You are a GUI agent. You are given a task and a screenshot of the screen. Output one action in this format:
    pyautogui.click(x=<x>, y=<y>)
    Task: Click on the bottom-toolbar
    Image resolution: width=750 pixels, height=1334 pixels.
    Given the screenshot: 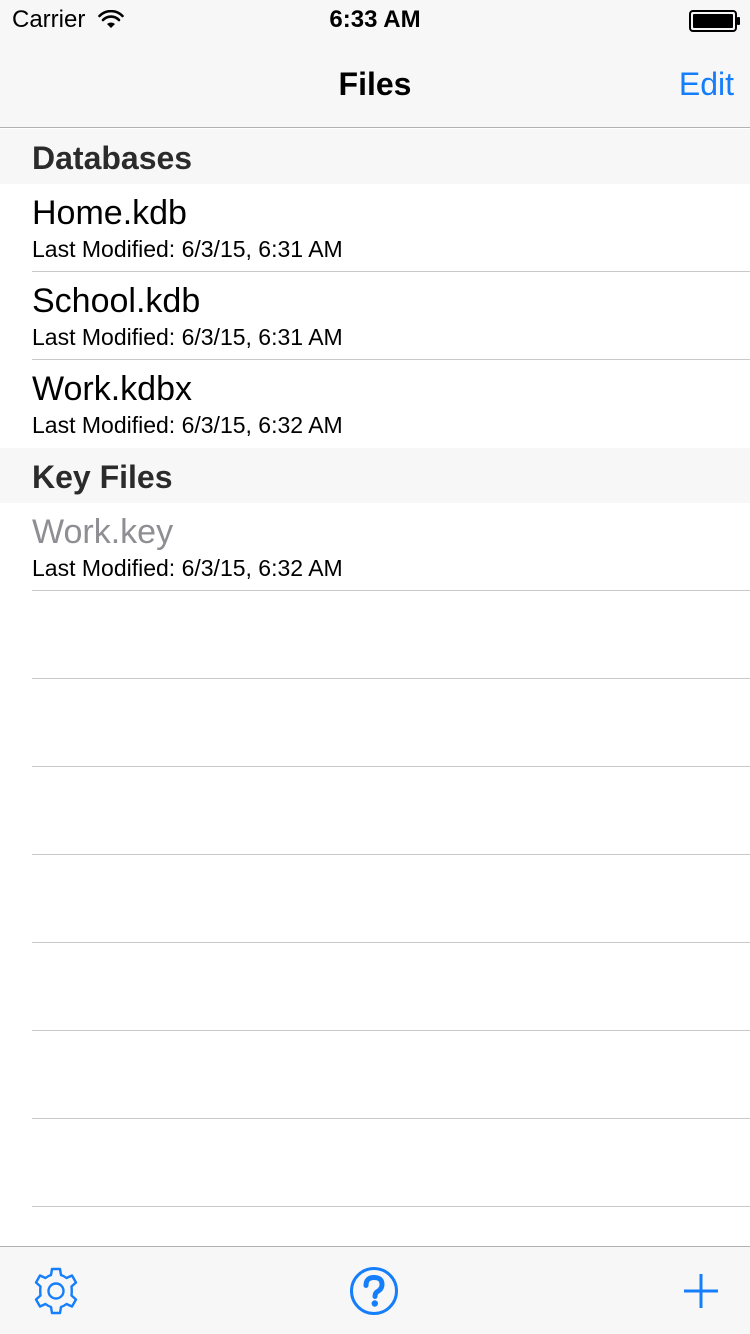 What is the action you would take?
    pyautogui.click(x=375, y=1290)
    